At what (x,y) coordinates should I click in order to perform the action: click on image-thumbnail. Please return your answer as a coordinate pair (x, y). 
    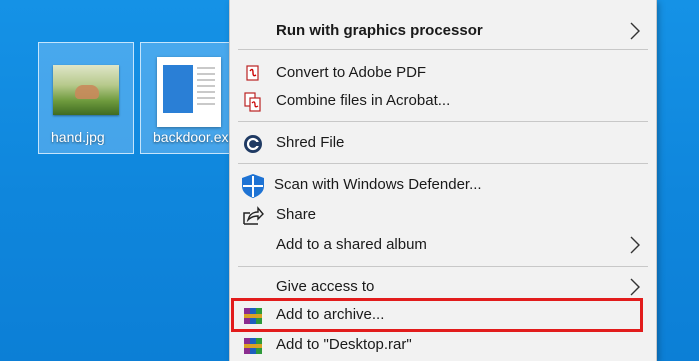
    Looking at the image, I should click on (86, 90).